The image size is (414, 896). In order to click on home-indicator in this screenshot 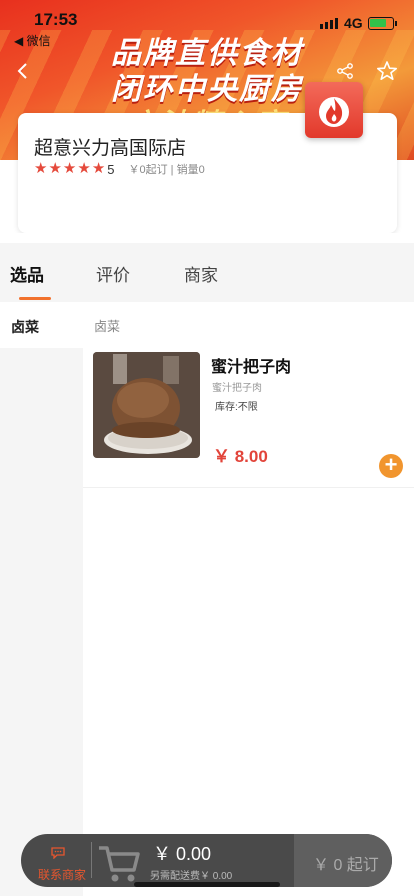, I will do `click(207, 884)`.